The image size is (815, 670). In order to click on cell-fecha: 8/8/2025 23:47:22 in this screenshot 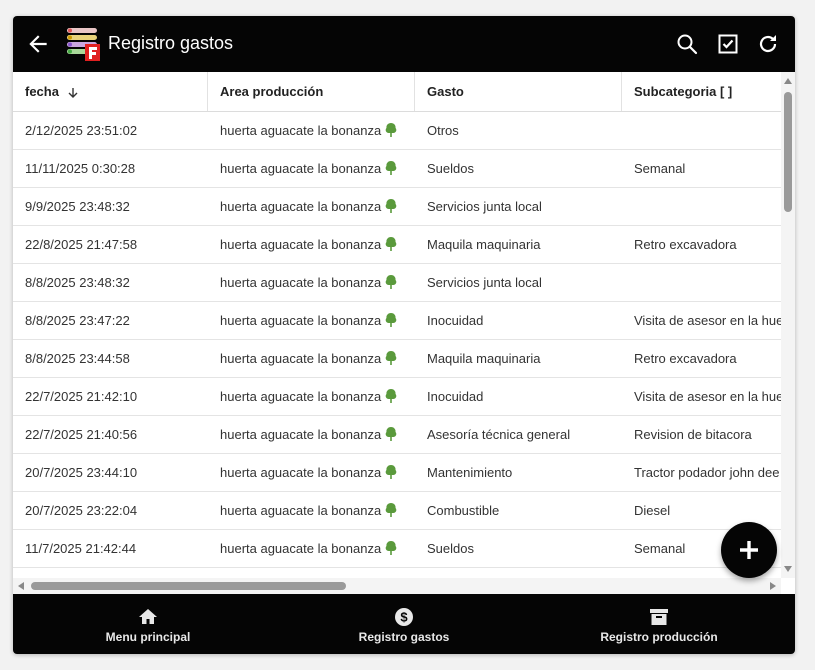, I will do `click(110, 320)`.